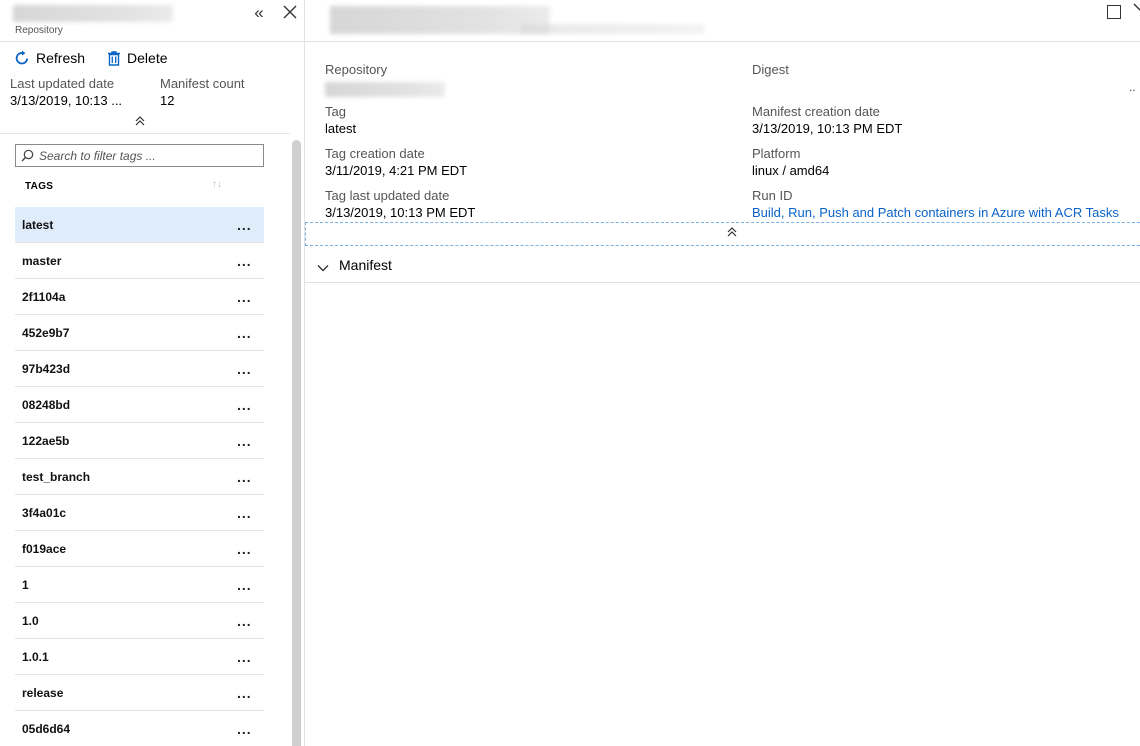  What do you see at coordinates (440, 20) in the screenshot?
I see `details-title-redacted` at bounding box center [440, 20].